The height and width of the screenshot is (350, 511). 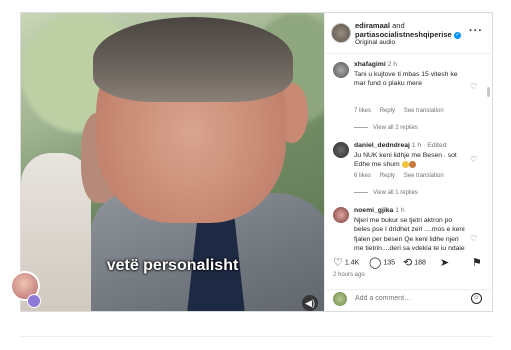 I want to click on view-replies-label: View all 2 replies, so click(x=395, y=128).